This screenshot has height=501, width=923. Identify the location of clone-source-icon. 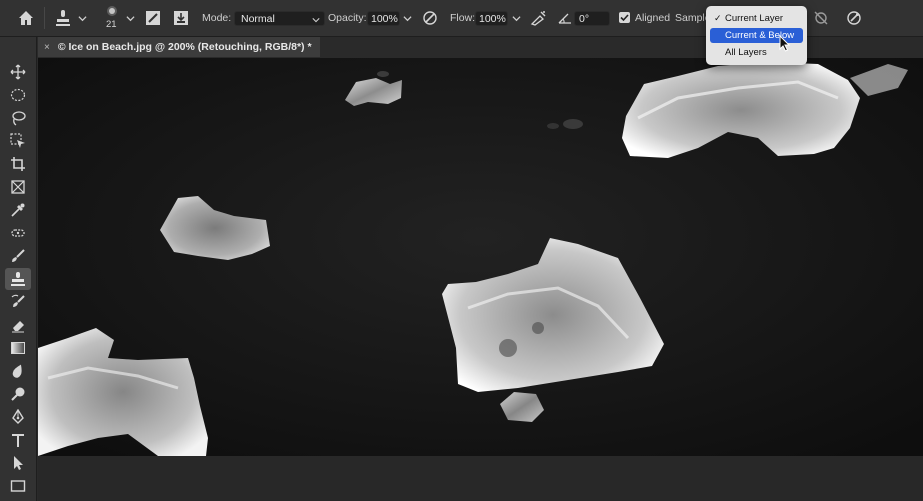
(181, 18).